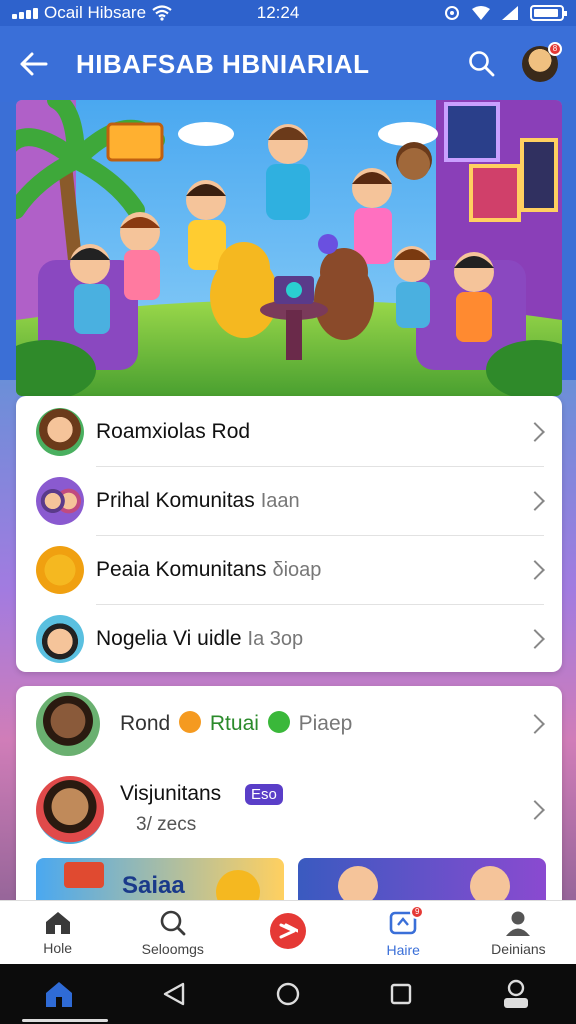 The image size is (576, 1024). I want to click on home-icon, so click(59, 994).